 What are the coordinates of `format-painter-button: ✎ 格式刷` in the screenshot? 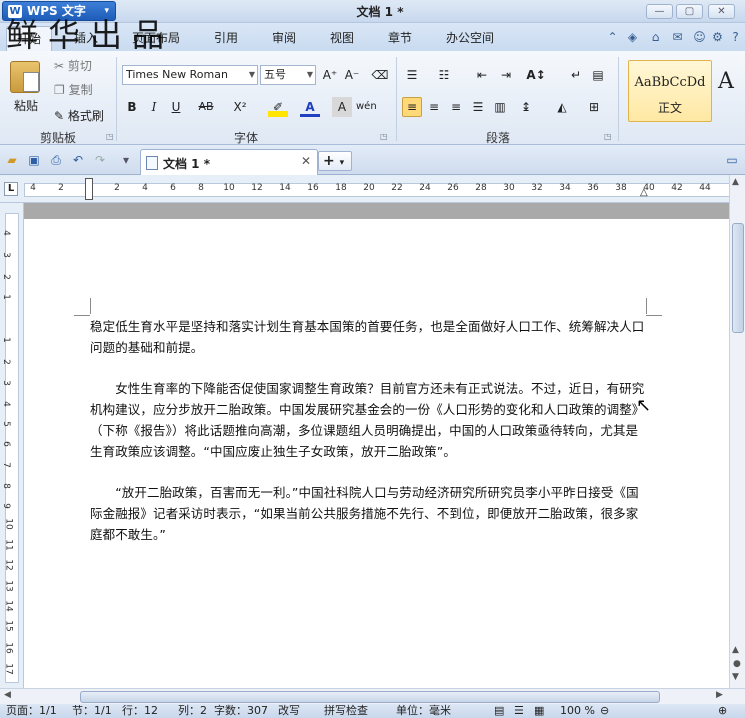 It's located at (79, 116).